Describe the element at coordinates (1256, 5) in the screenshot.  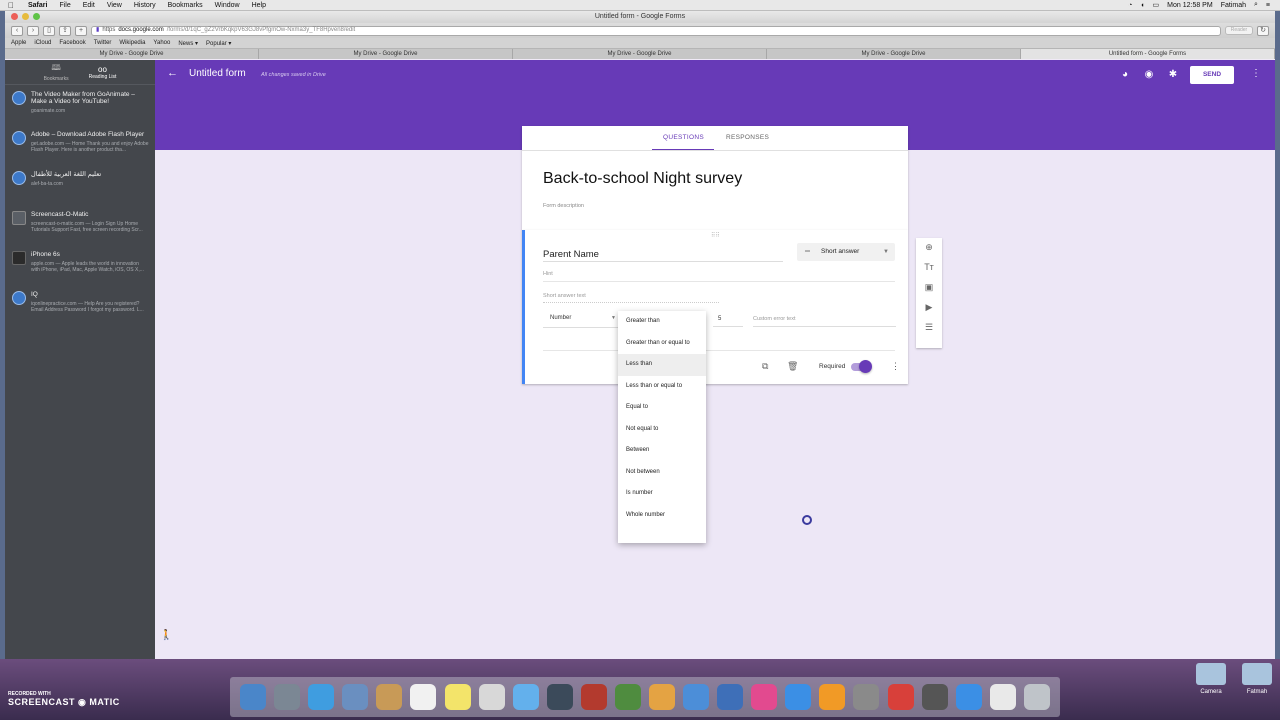
I see `spotlight-icon: ⌕` at that location.